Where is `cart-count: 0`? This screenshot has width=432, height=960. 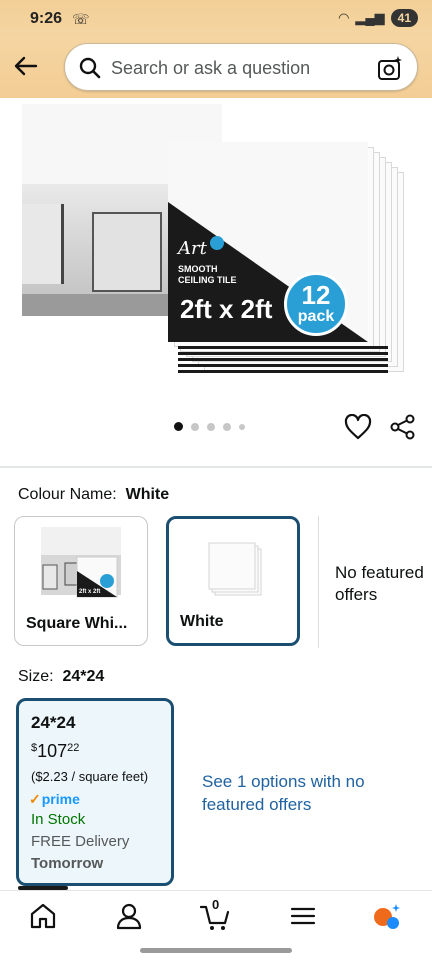
cart-count: 0 is located at coordinates (216, 904).